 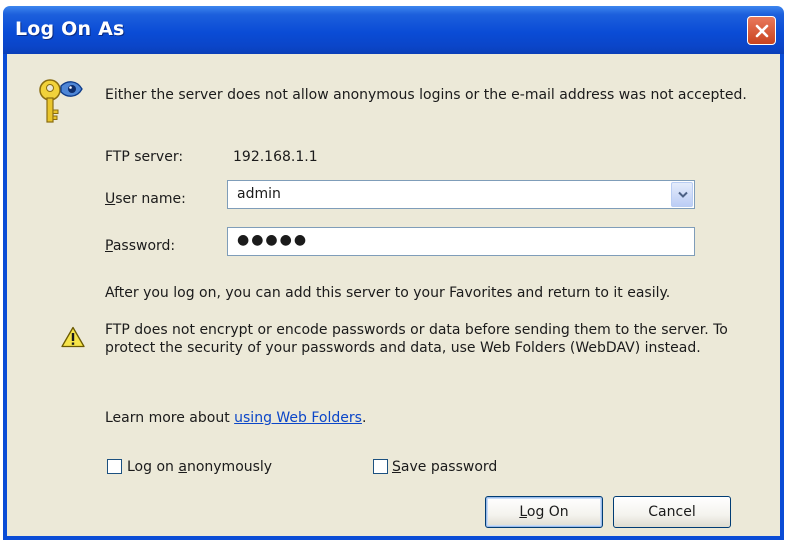 What do you see at coordinates (444, 467) in the screenshot?
I see `save-password-label: Save password` at bounding box center [444, 467].